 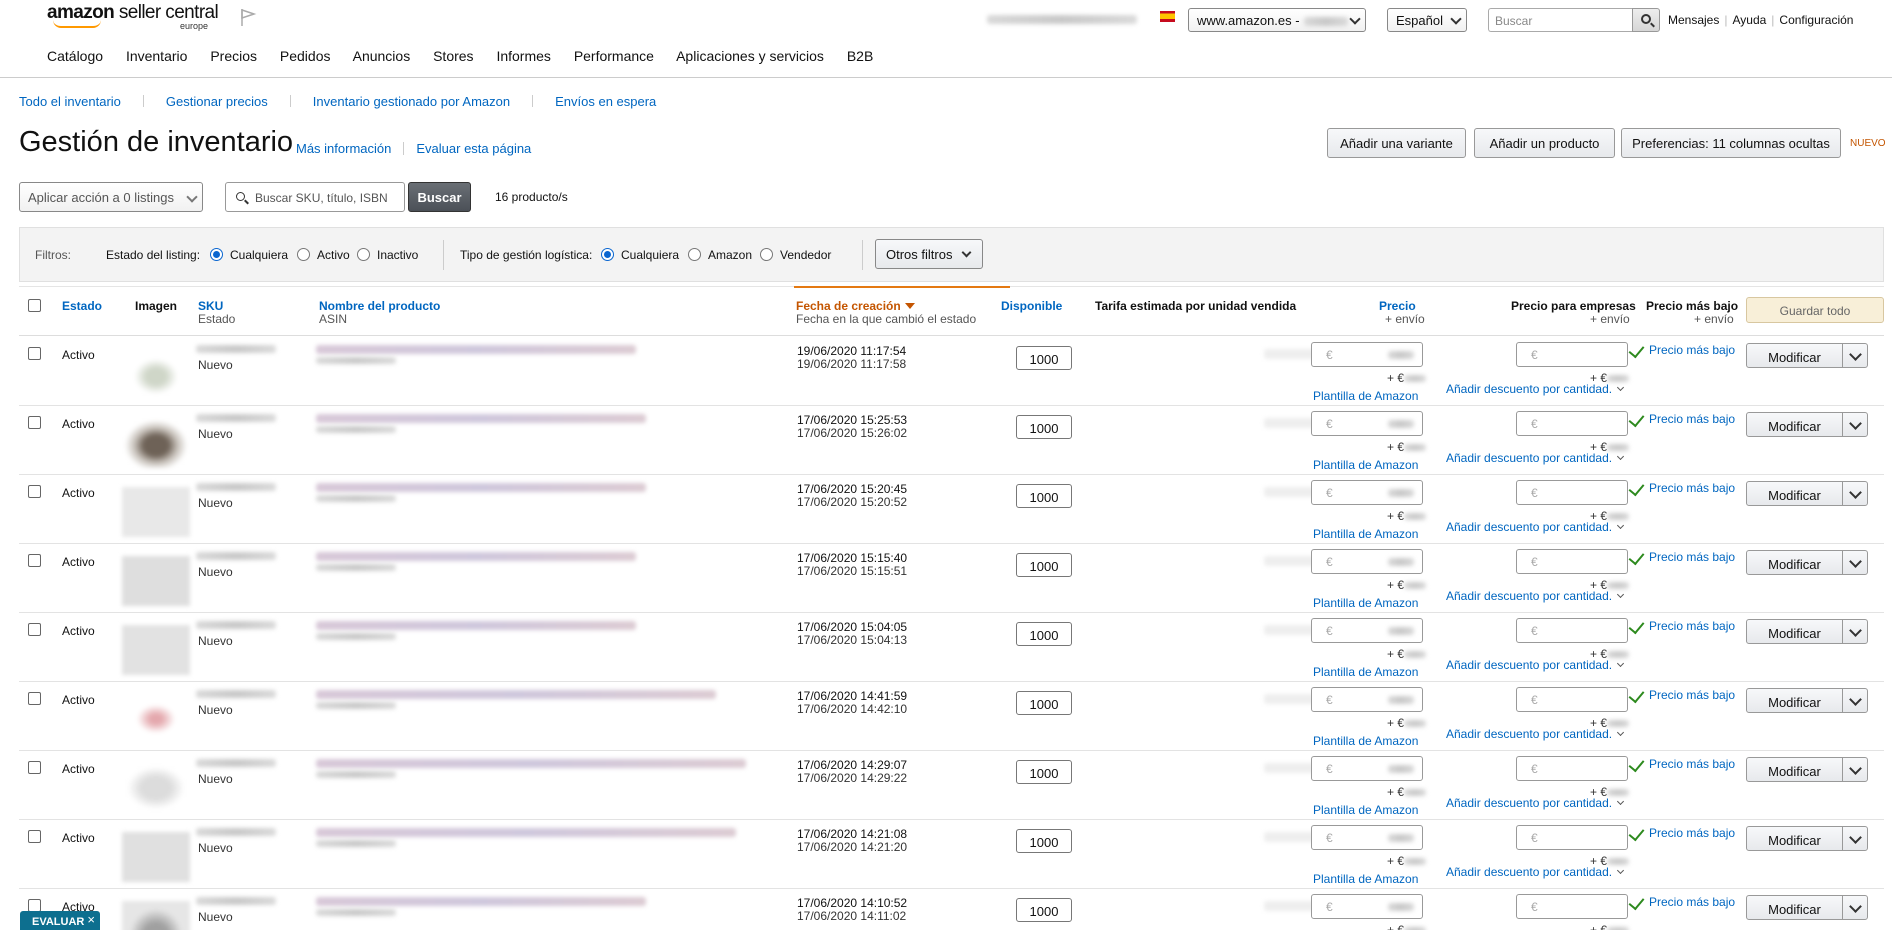 I want to click on marketplace-select: www.amazon.es -, so click(x=1277, y=20).